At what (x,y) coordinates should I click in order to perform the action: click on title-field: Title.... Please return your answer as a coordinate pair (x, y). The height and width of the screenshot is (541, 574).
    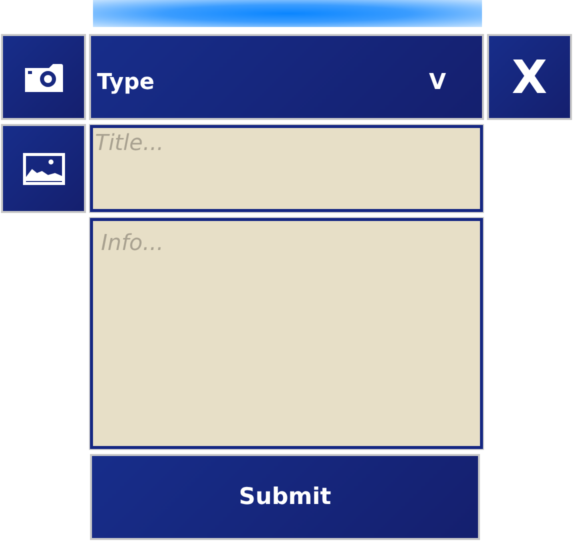
    Looking at the image, I should click on (286, 168).